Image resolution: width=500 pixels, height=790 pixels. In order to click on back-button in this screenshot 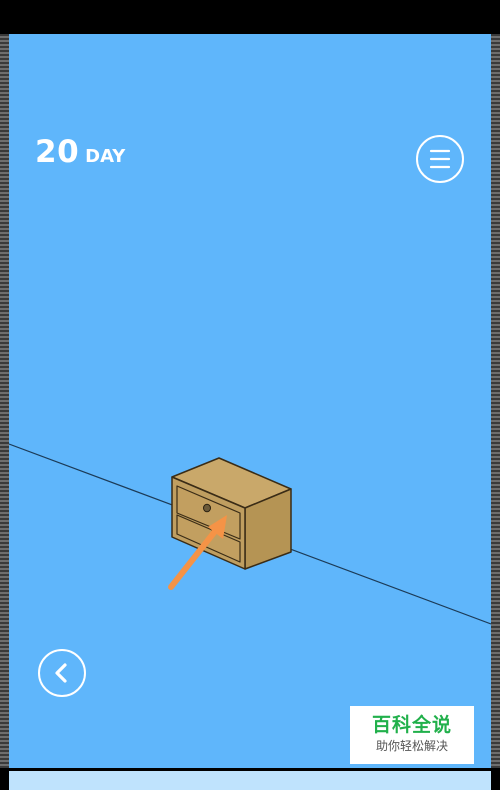, I will do `click(62, 673)`.